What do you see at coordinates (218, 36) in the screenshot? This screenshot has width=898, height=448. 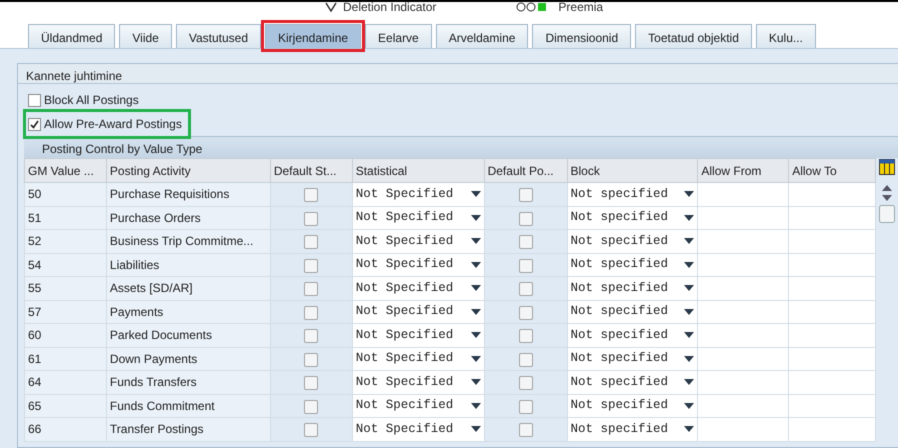 I see `tab: Vastutused` at bounding box center [218, 36].